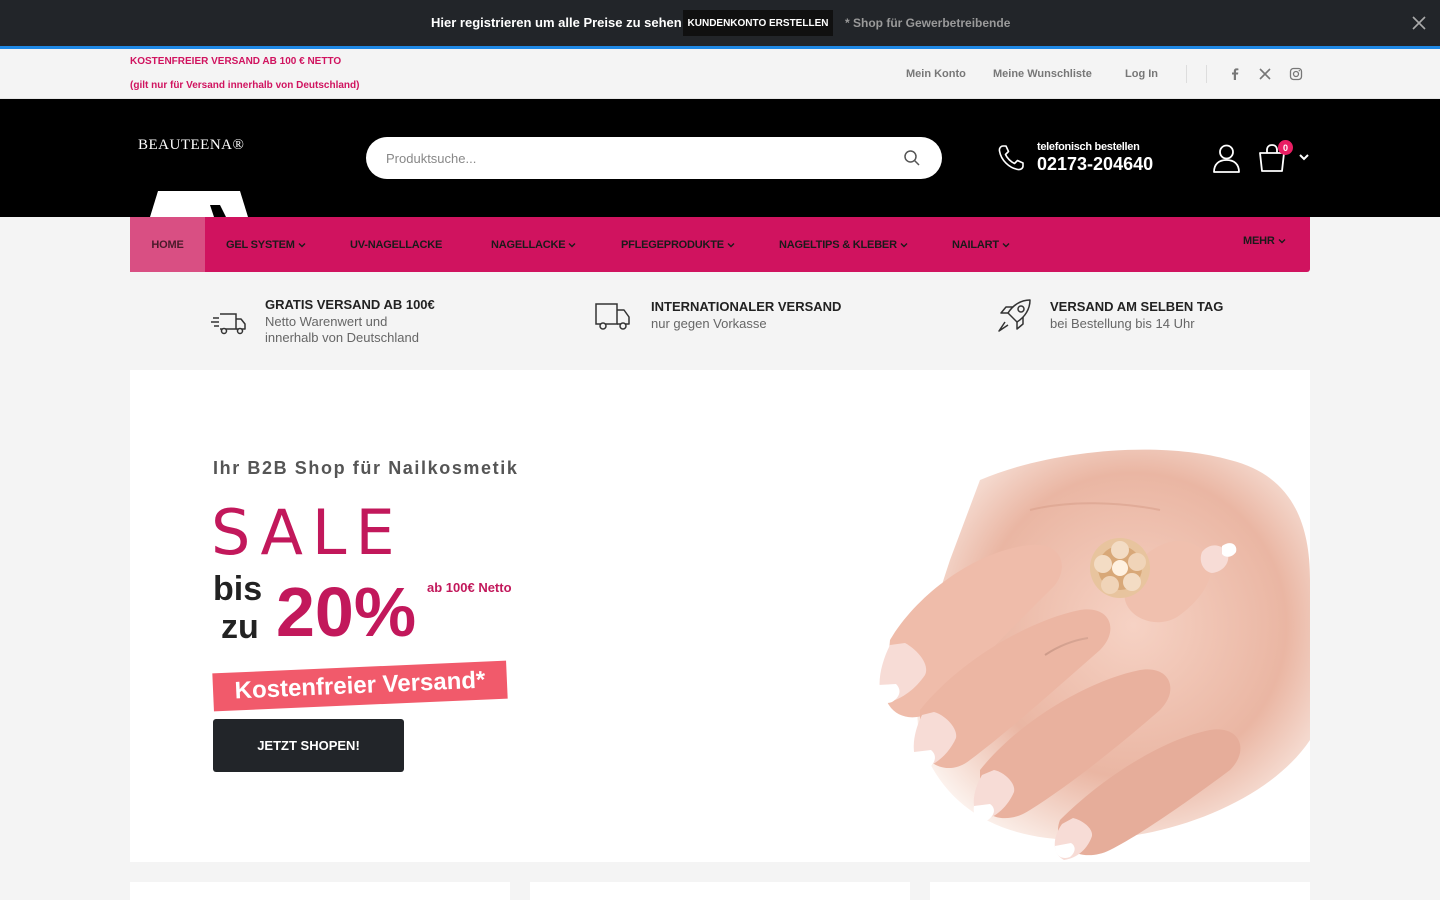 This screenshot has height=900, width=1440. What do you see at coordinates (360, 686) in the screenshot?
I see `free-shipping-banner: Kostenfreier Versand*` at bounding box center [360, 686].